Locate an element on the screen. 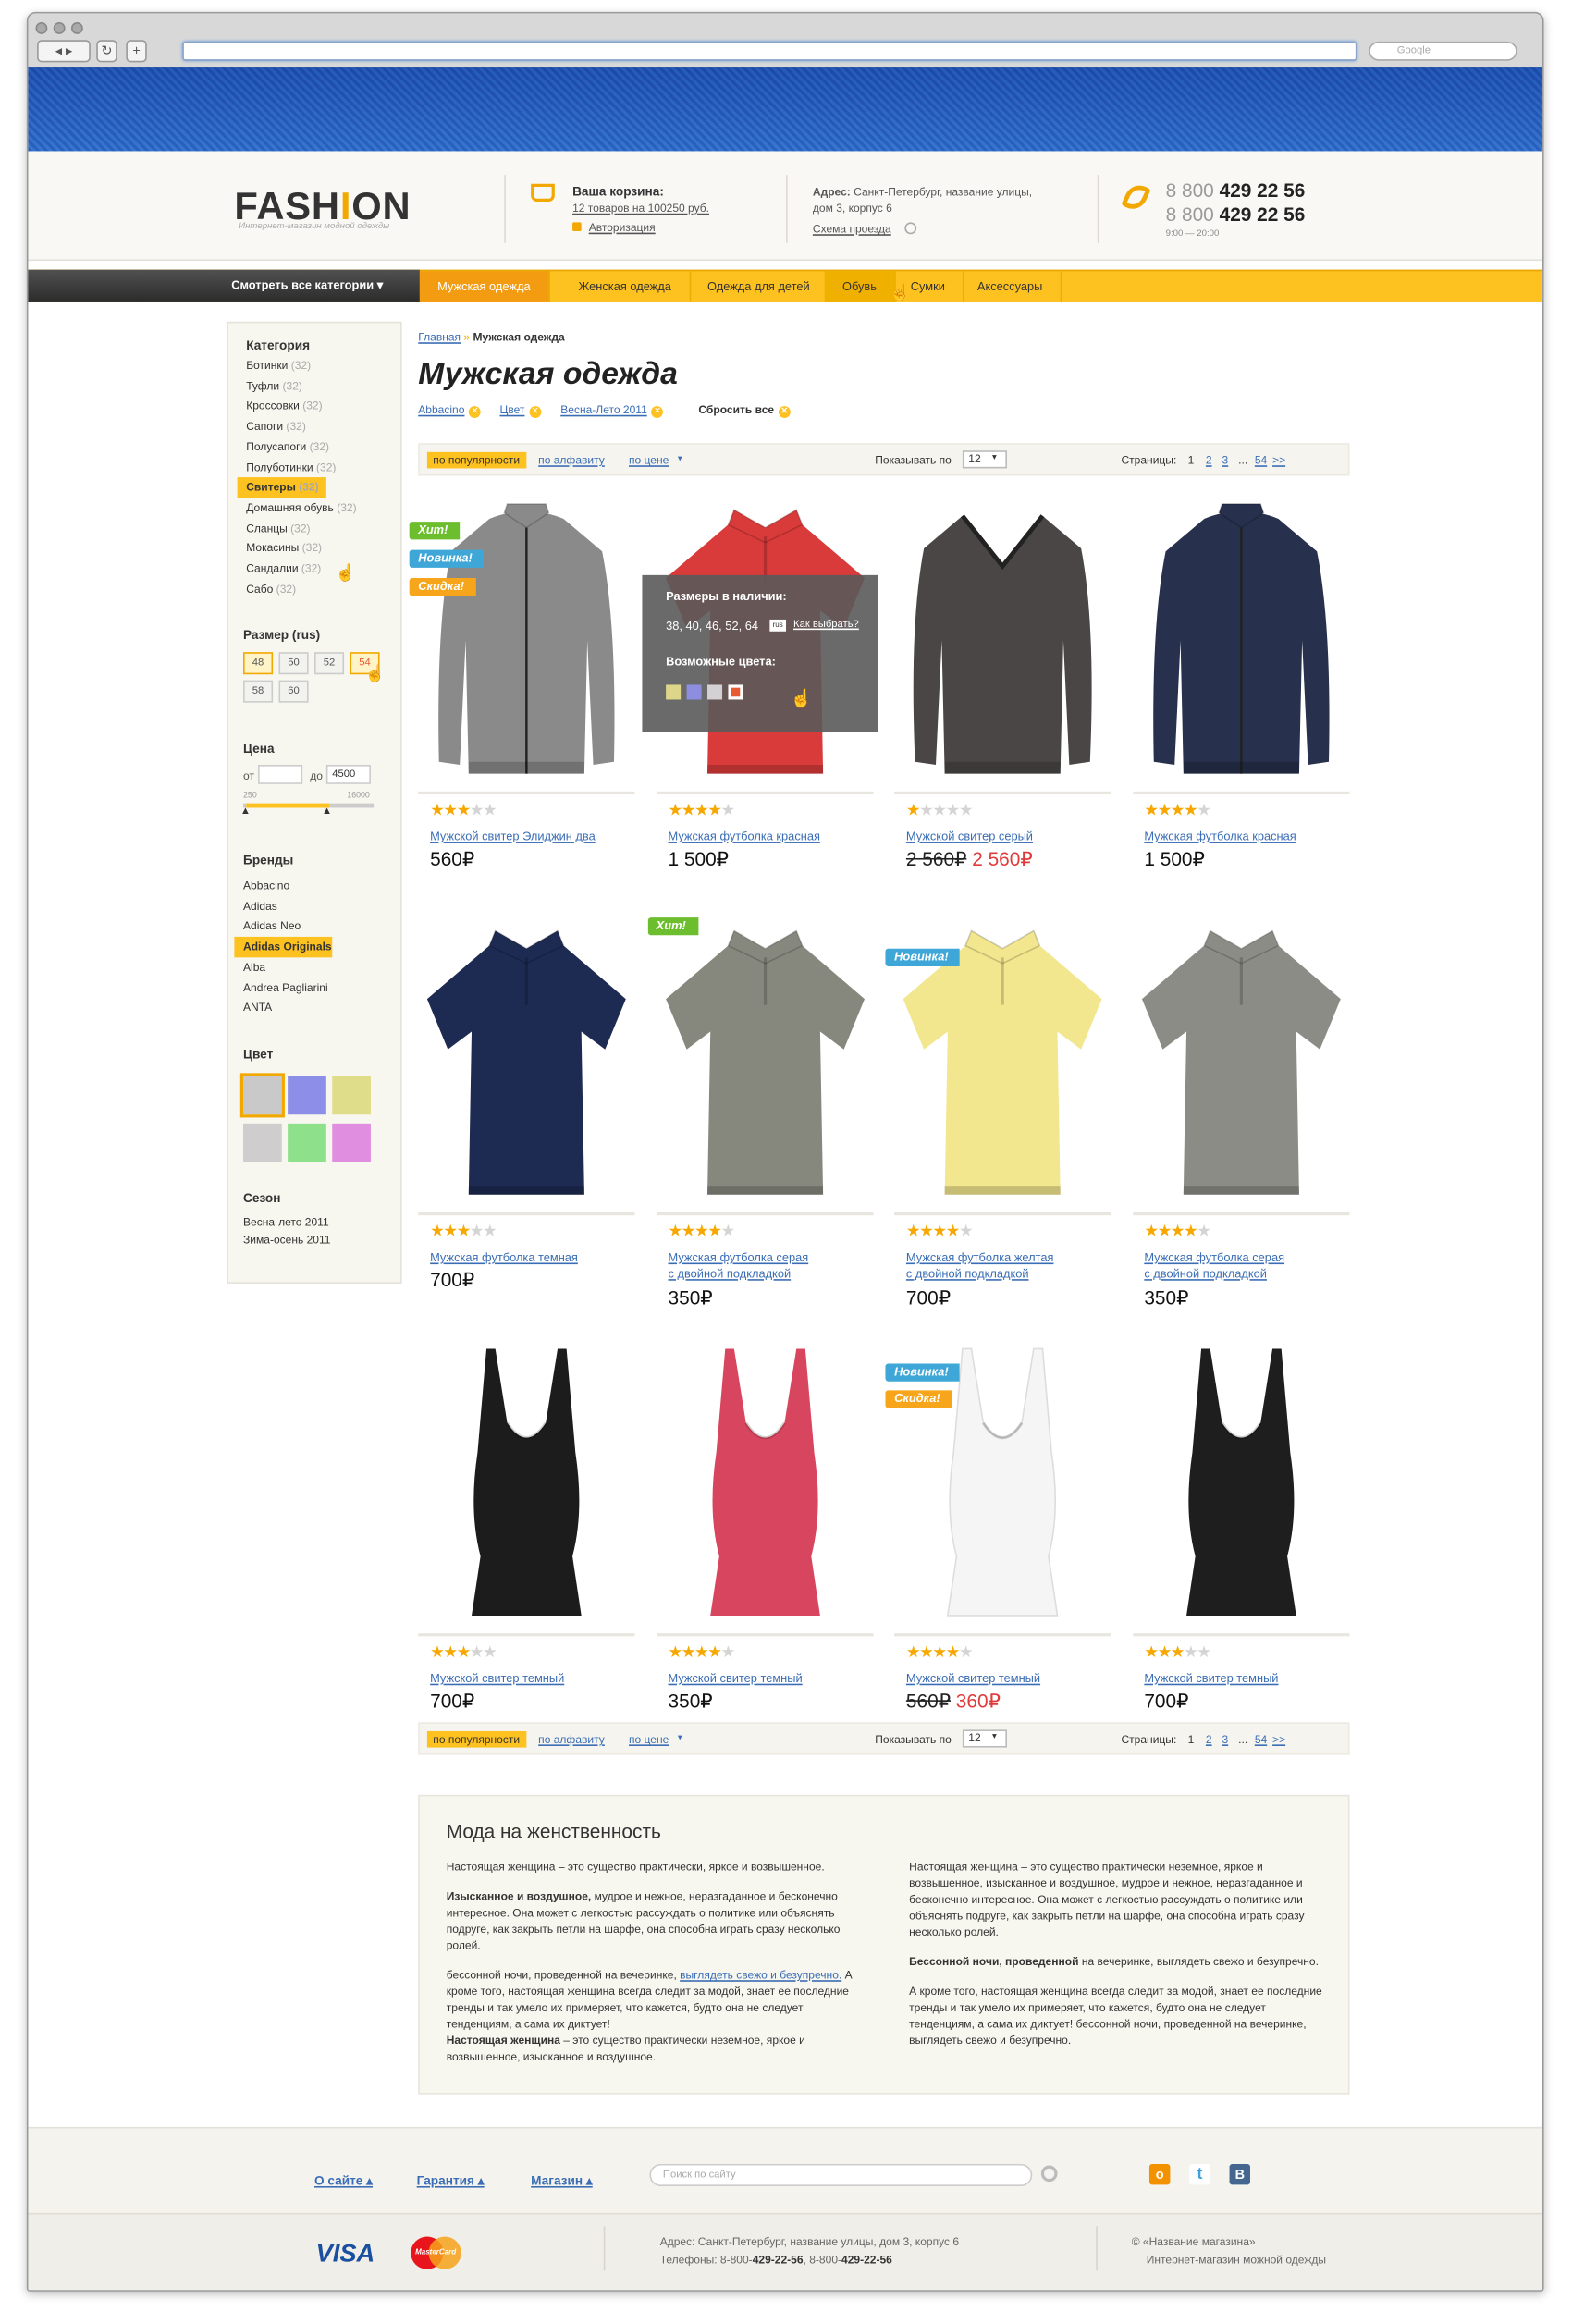 This screenshot has height=2324, width=1572. category-item: Полуботинки (32) is located at coordinates (301, 467).